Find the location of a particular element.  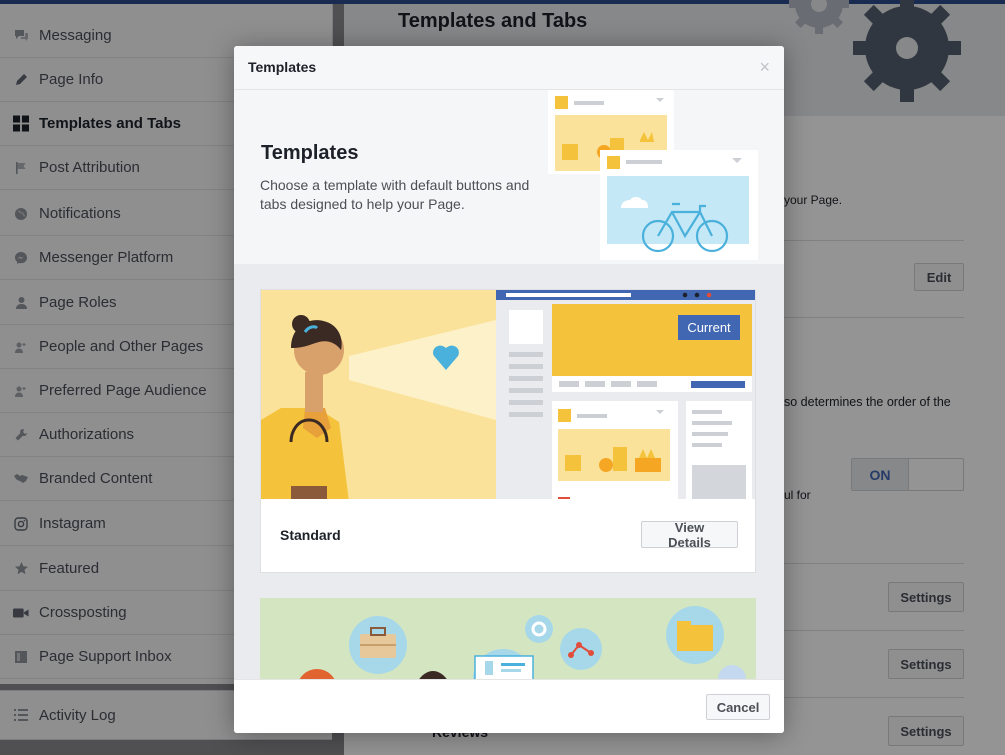

templates-illustration is located at coordinates (653, 175).